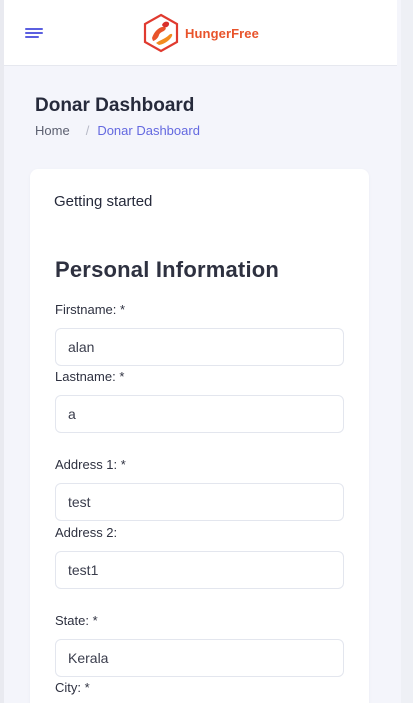  What do you see at coordinates (199, 347) in the screenshot?
I see `firstname-input` at bounding box center [199, 347].